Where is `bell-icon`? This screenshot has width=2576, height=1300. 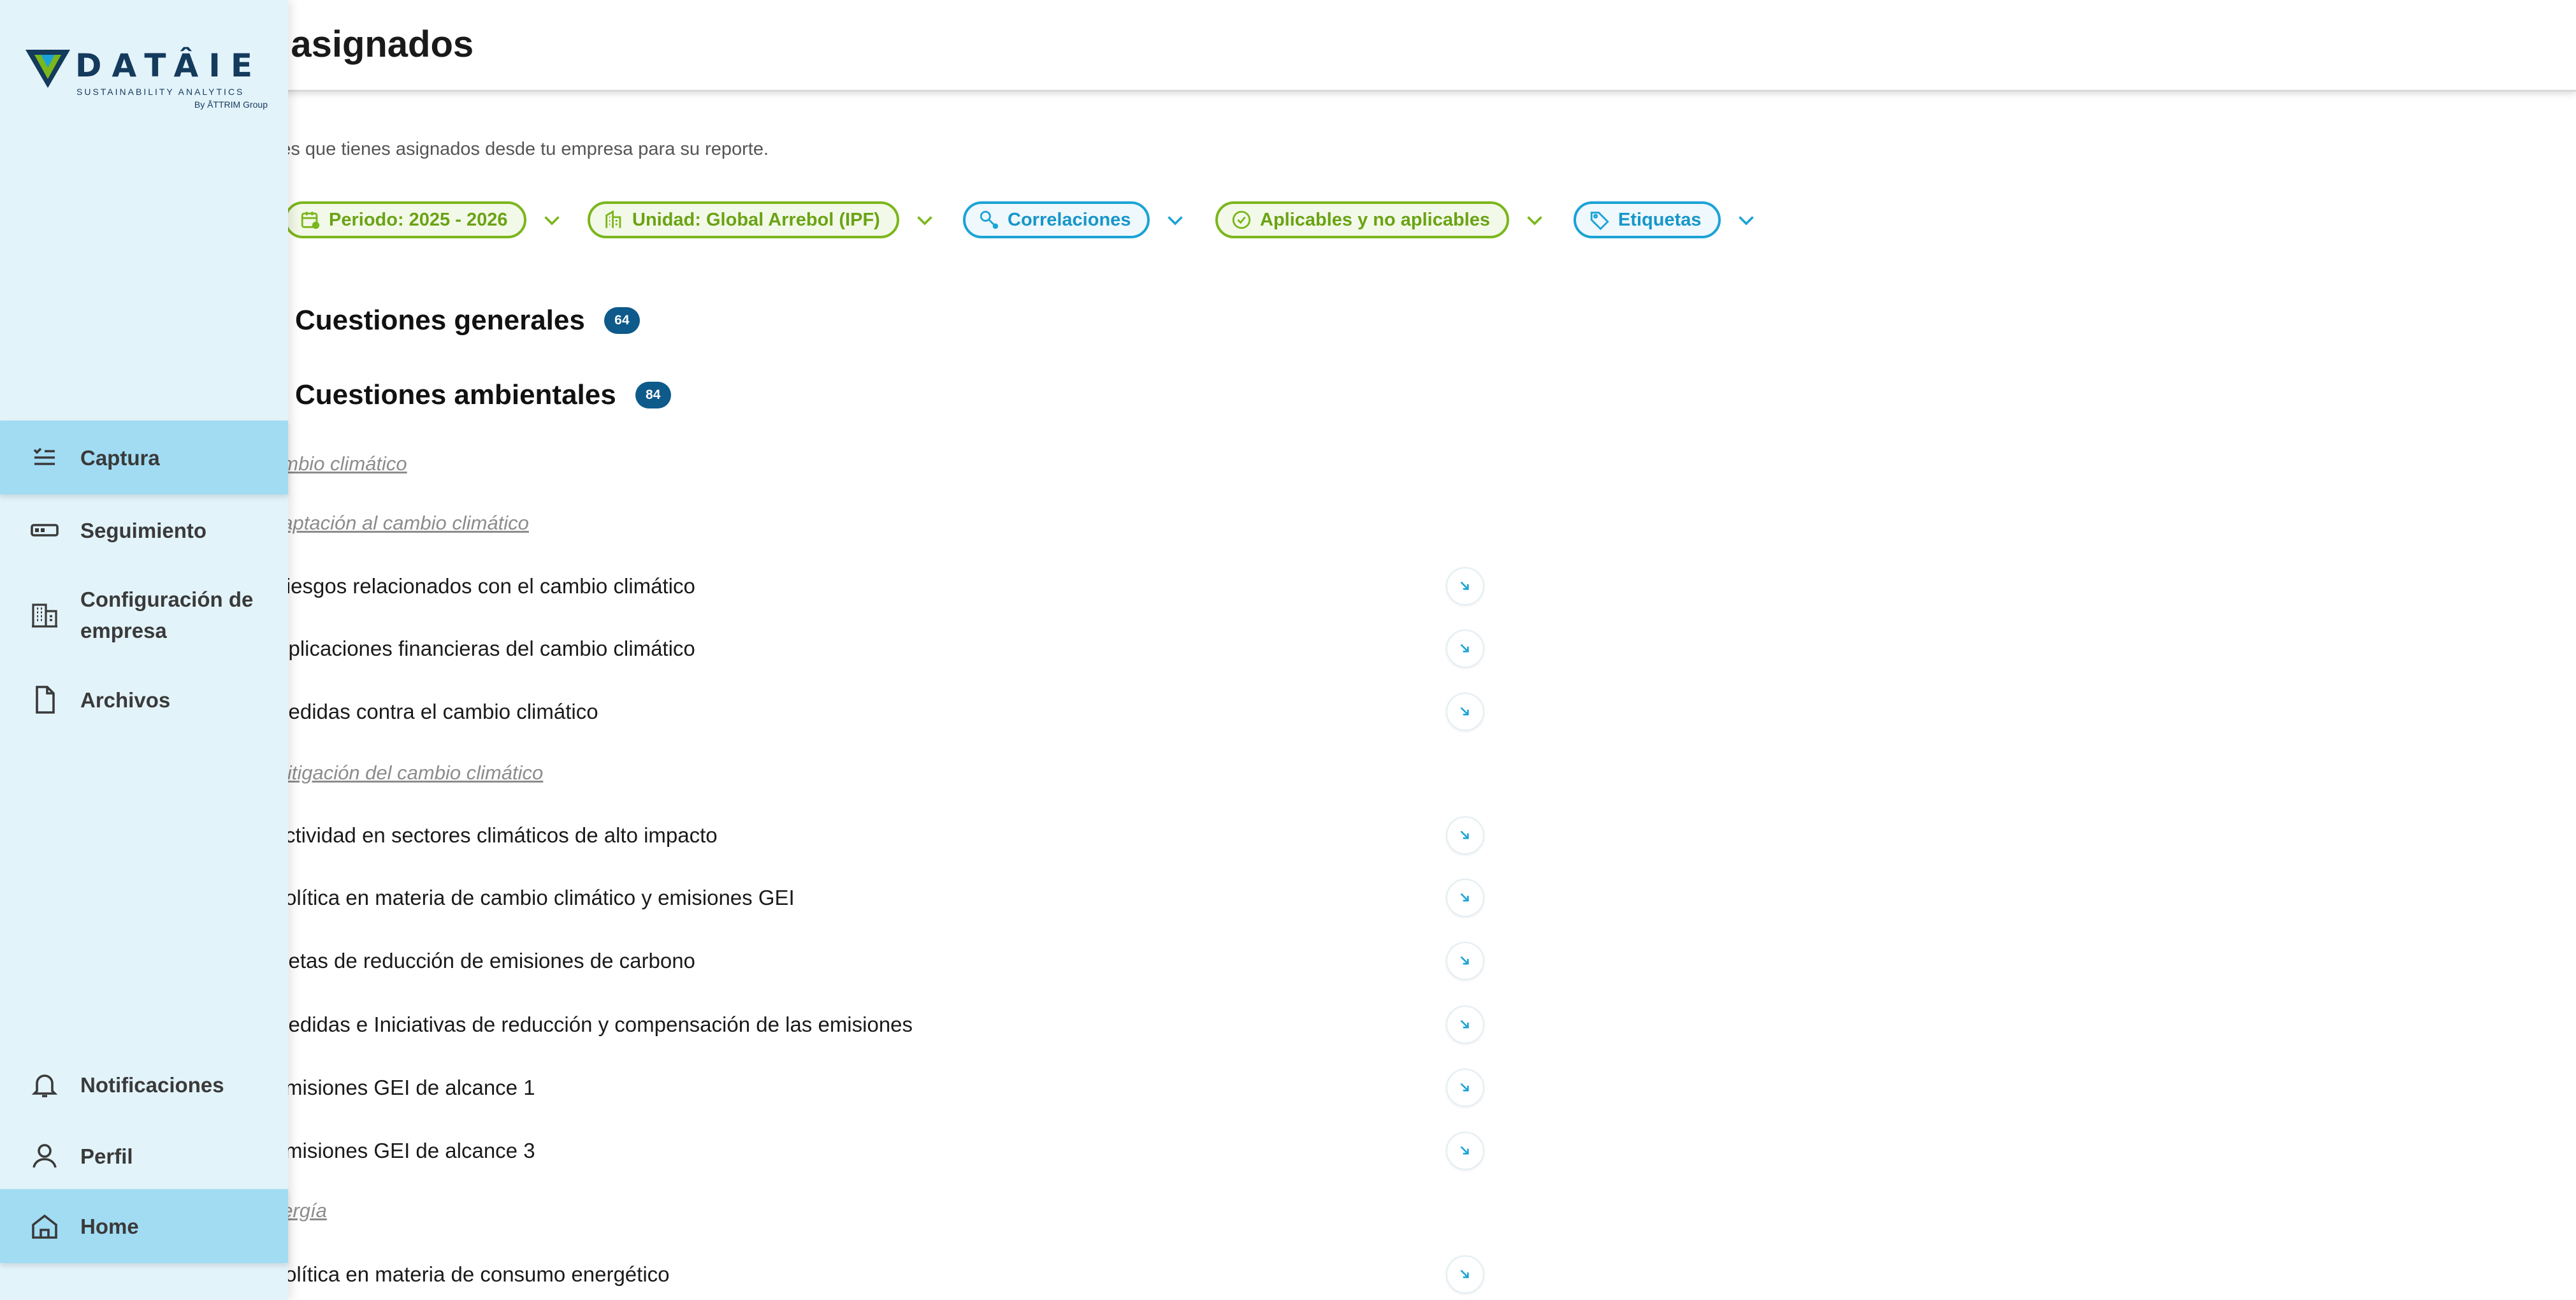 bell-icon is located at coordinates (44, 1085).